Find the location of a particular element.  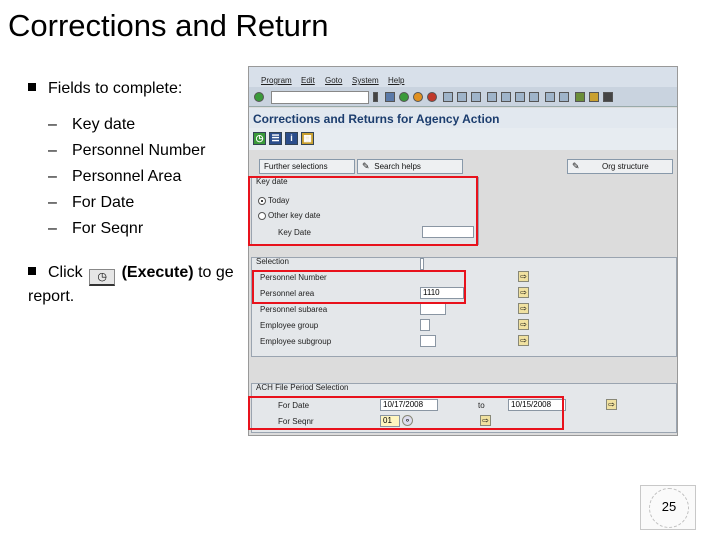

bullet-text: Fields to complete: is located at coordinates (115, 88).